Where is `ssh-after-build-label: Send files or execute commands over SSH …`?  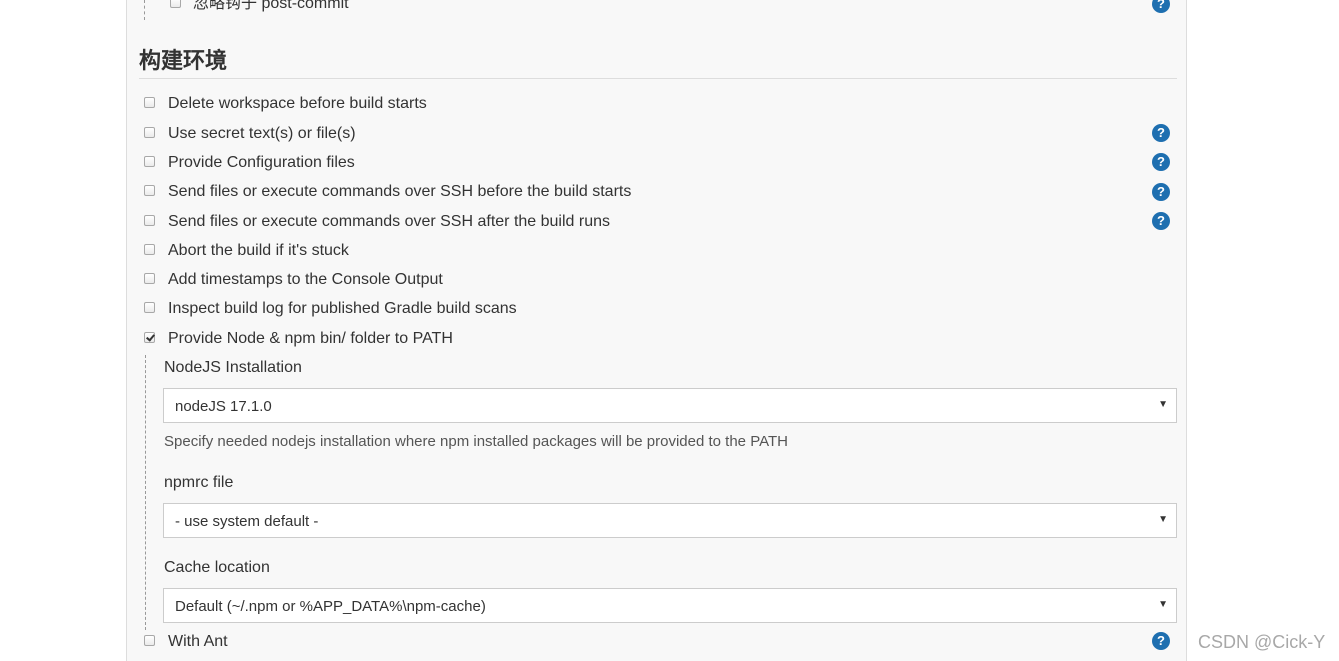 ssh-after-build-label: Send files or execute commands over SSH … is located at coordinates (389, 221).